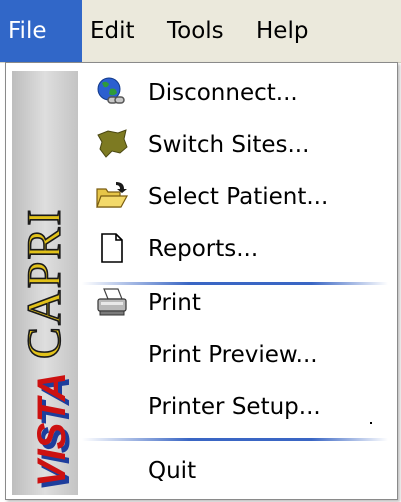  What do you see at coordinates (282, 31) in the screenshot?
I see `menu-help: Help` at bounding box center [282, 31].